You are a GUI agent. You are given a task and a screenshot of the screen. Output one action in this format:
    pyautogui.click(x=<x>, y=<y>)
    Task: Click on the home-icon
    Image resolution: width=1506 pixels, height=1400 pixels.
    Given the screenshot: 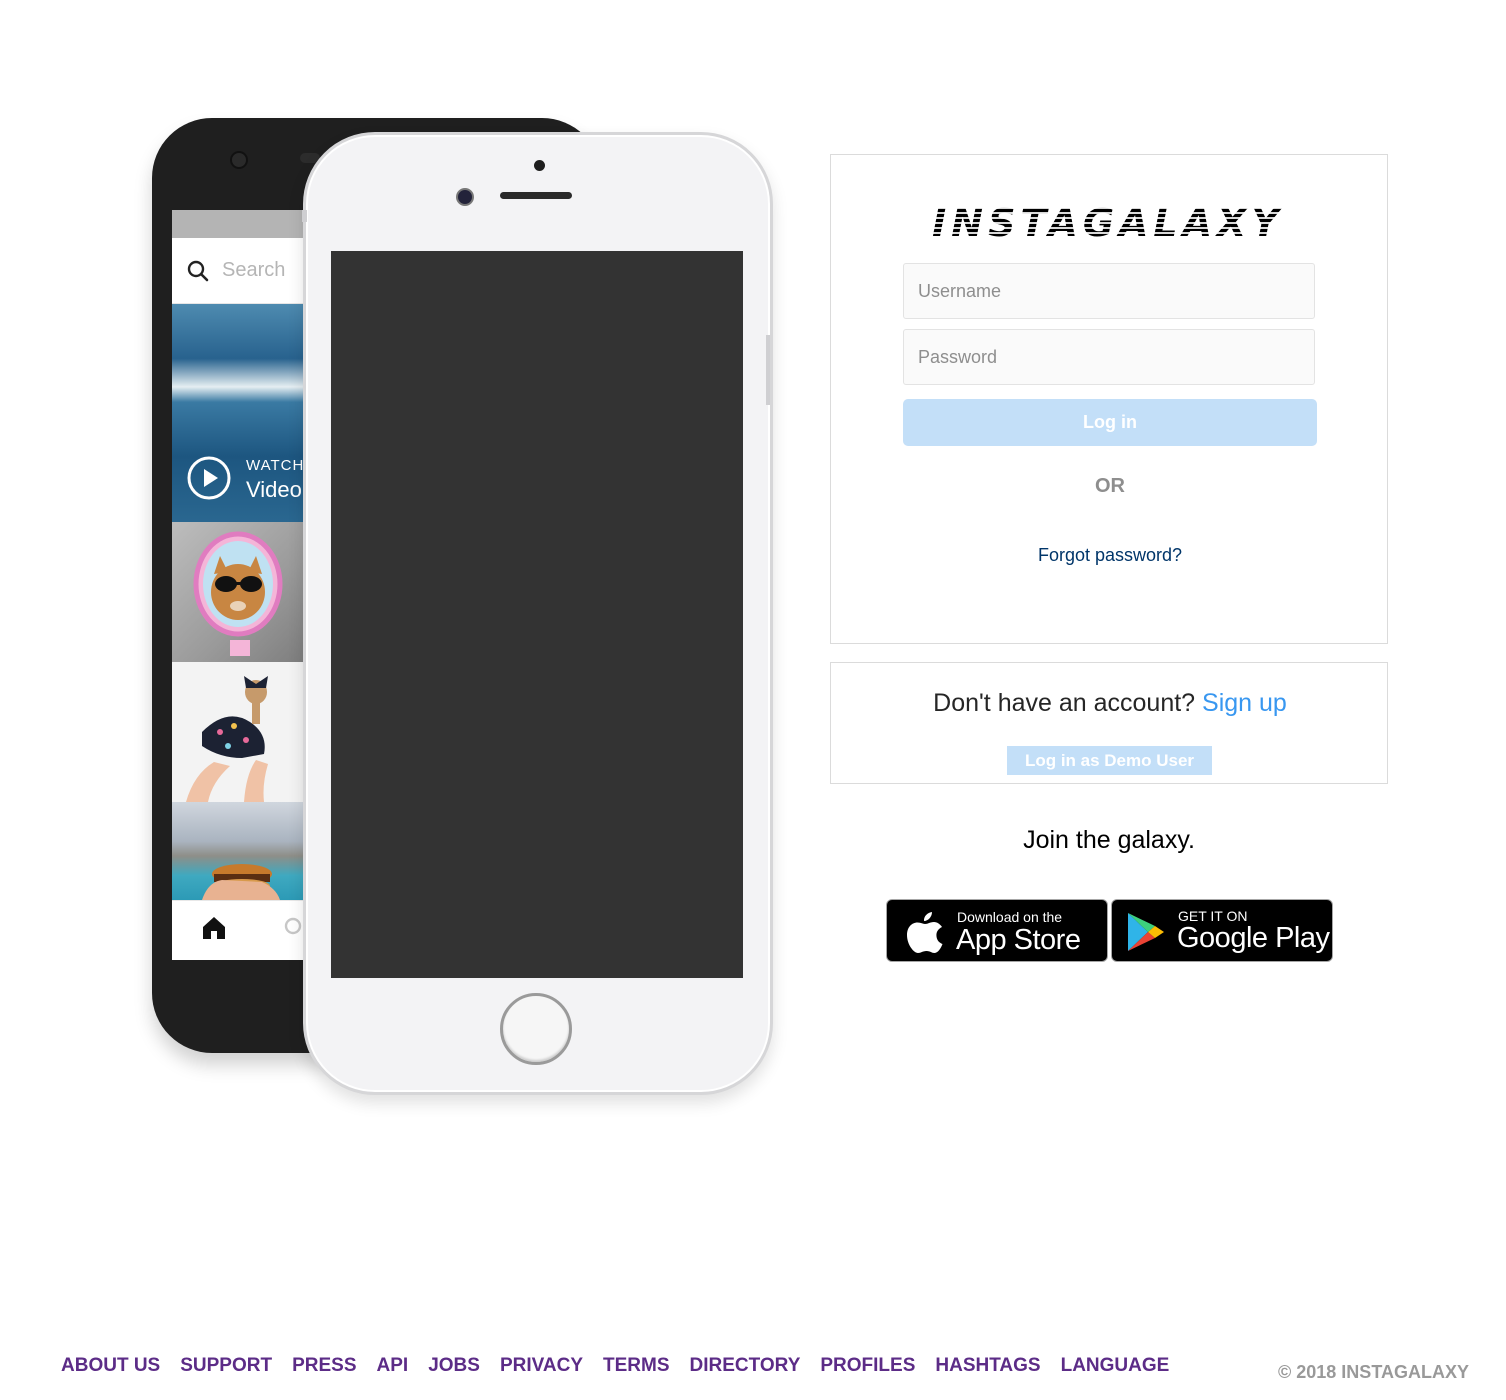 What is the action you would take?
    pyautogui.click(x=214, y=928)
    